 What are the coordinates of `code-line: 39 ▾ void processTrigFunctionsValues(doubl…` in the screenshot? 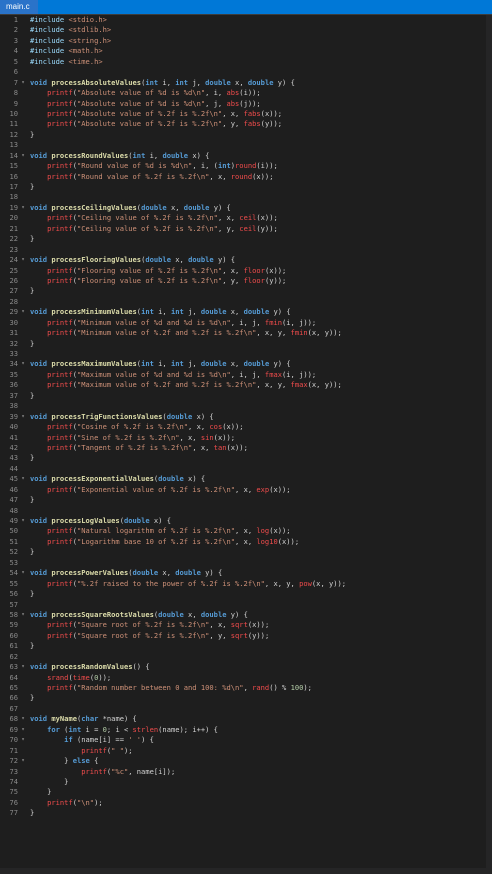 It's located at (246, 417).